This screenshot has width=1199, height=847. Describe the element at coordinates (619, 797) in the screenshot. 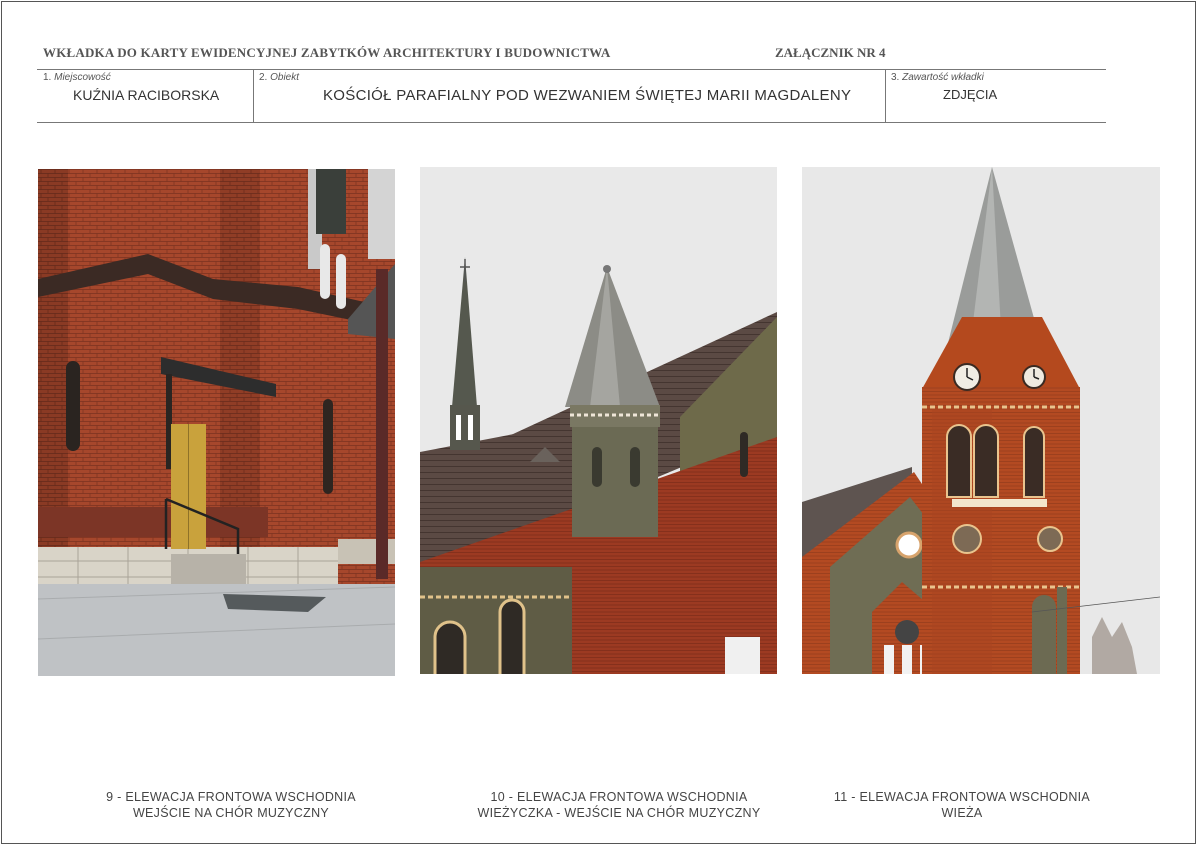

I see `caption-line: 10 - ELEWACJA FRONTOWA WSCHODNIA` at that location.